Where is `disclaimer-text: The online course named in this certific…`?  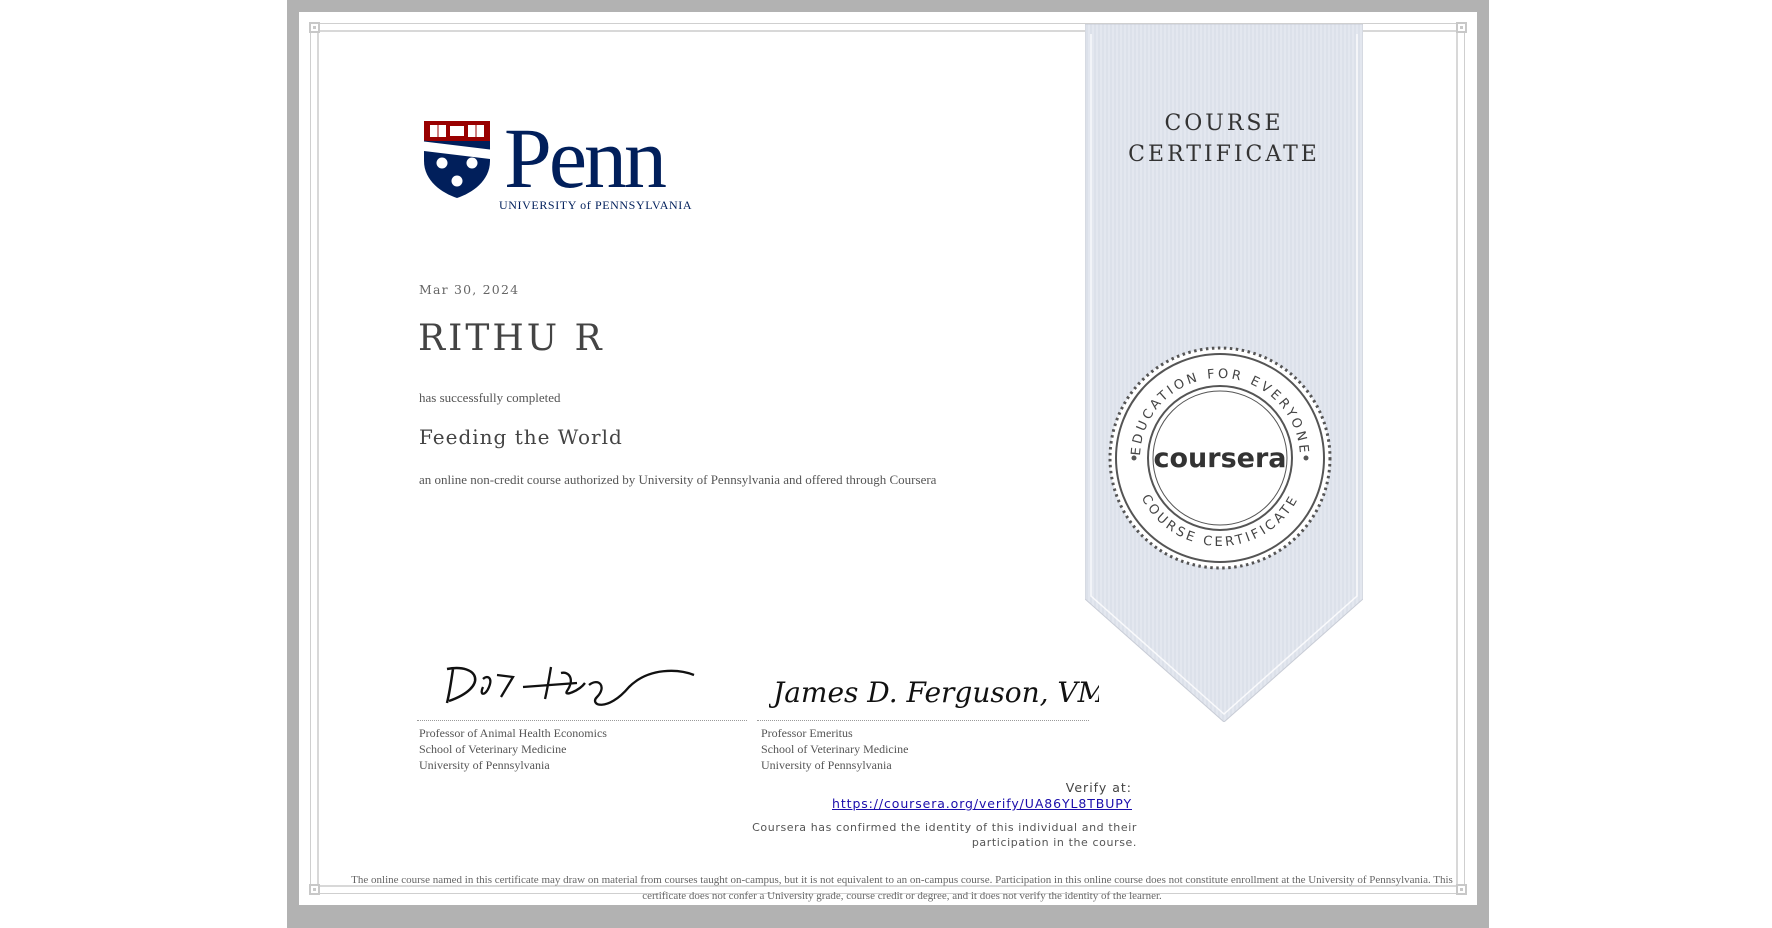 disclaimer-text: The online course named in this certific… is located at coordinates (902, 888).